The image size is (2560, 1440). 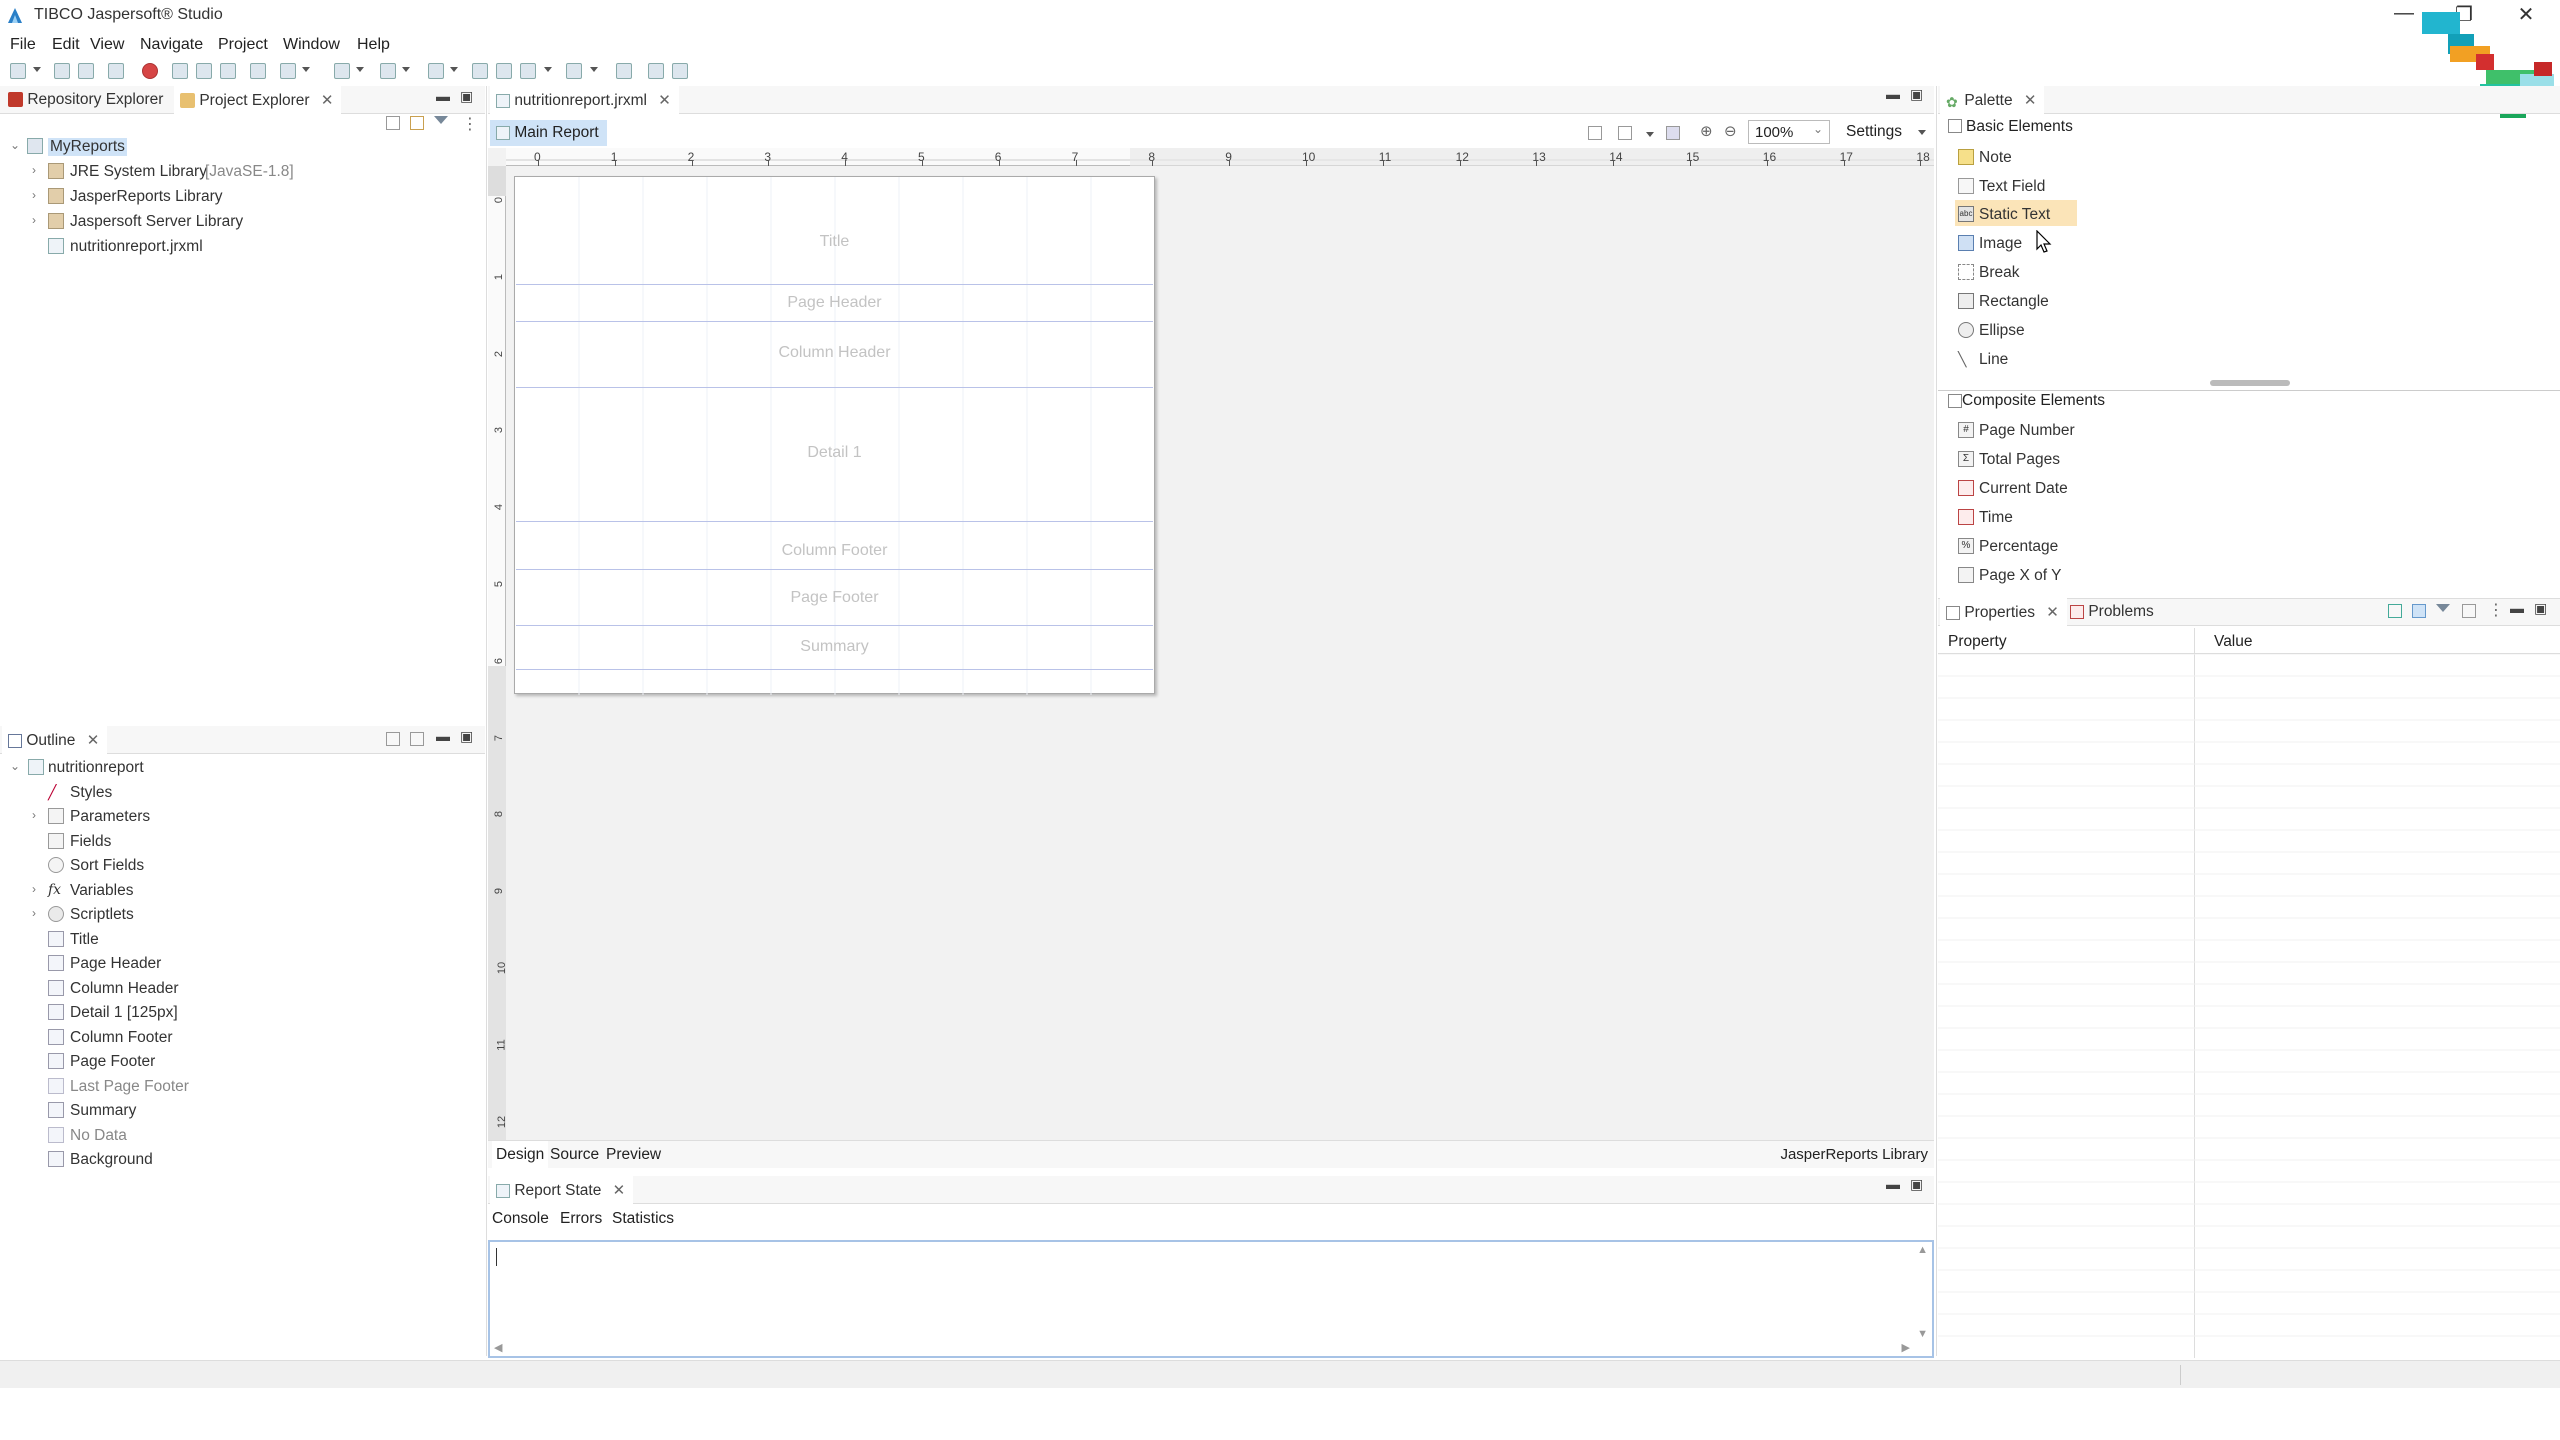 What do you see at coordinates (1673, 133) in the screenshot?
I see `snap-icon` at bounding box center [1673, 133].